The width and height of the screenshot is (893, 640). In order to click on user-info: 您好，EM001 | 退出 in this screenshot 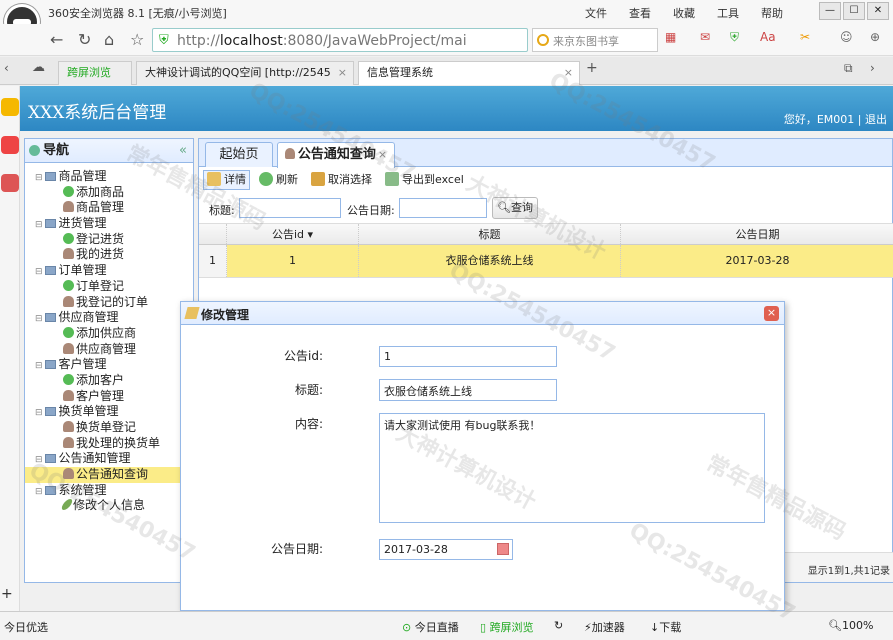, I will do `click(835, 119)`.